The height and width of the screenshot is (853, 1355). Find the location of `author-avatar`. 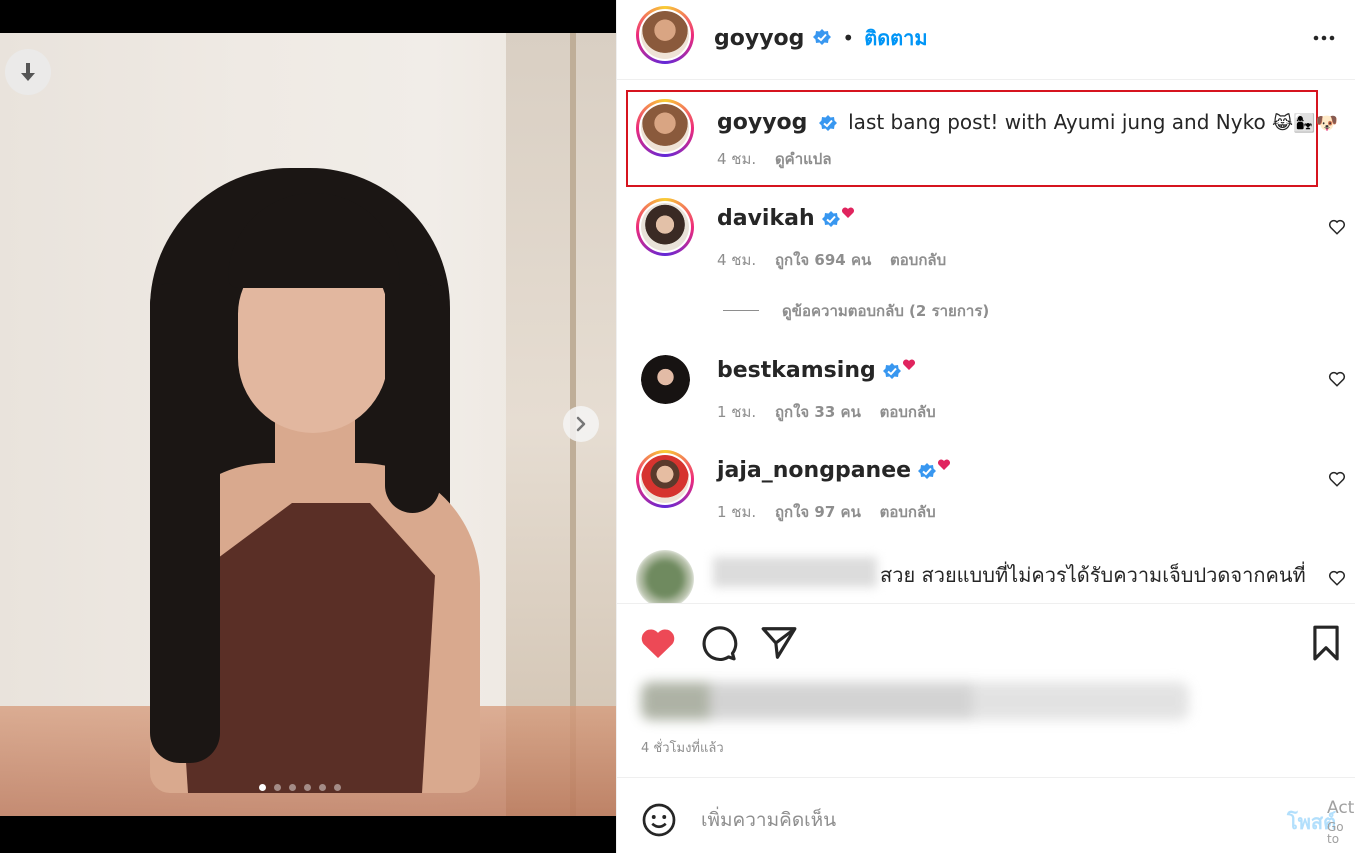

author-avatar is located at coordinates (665, 35).